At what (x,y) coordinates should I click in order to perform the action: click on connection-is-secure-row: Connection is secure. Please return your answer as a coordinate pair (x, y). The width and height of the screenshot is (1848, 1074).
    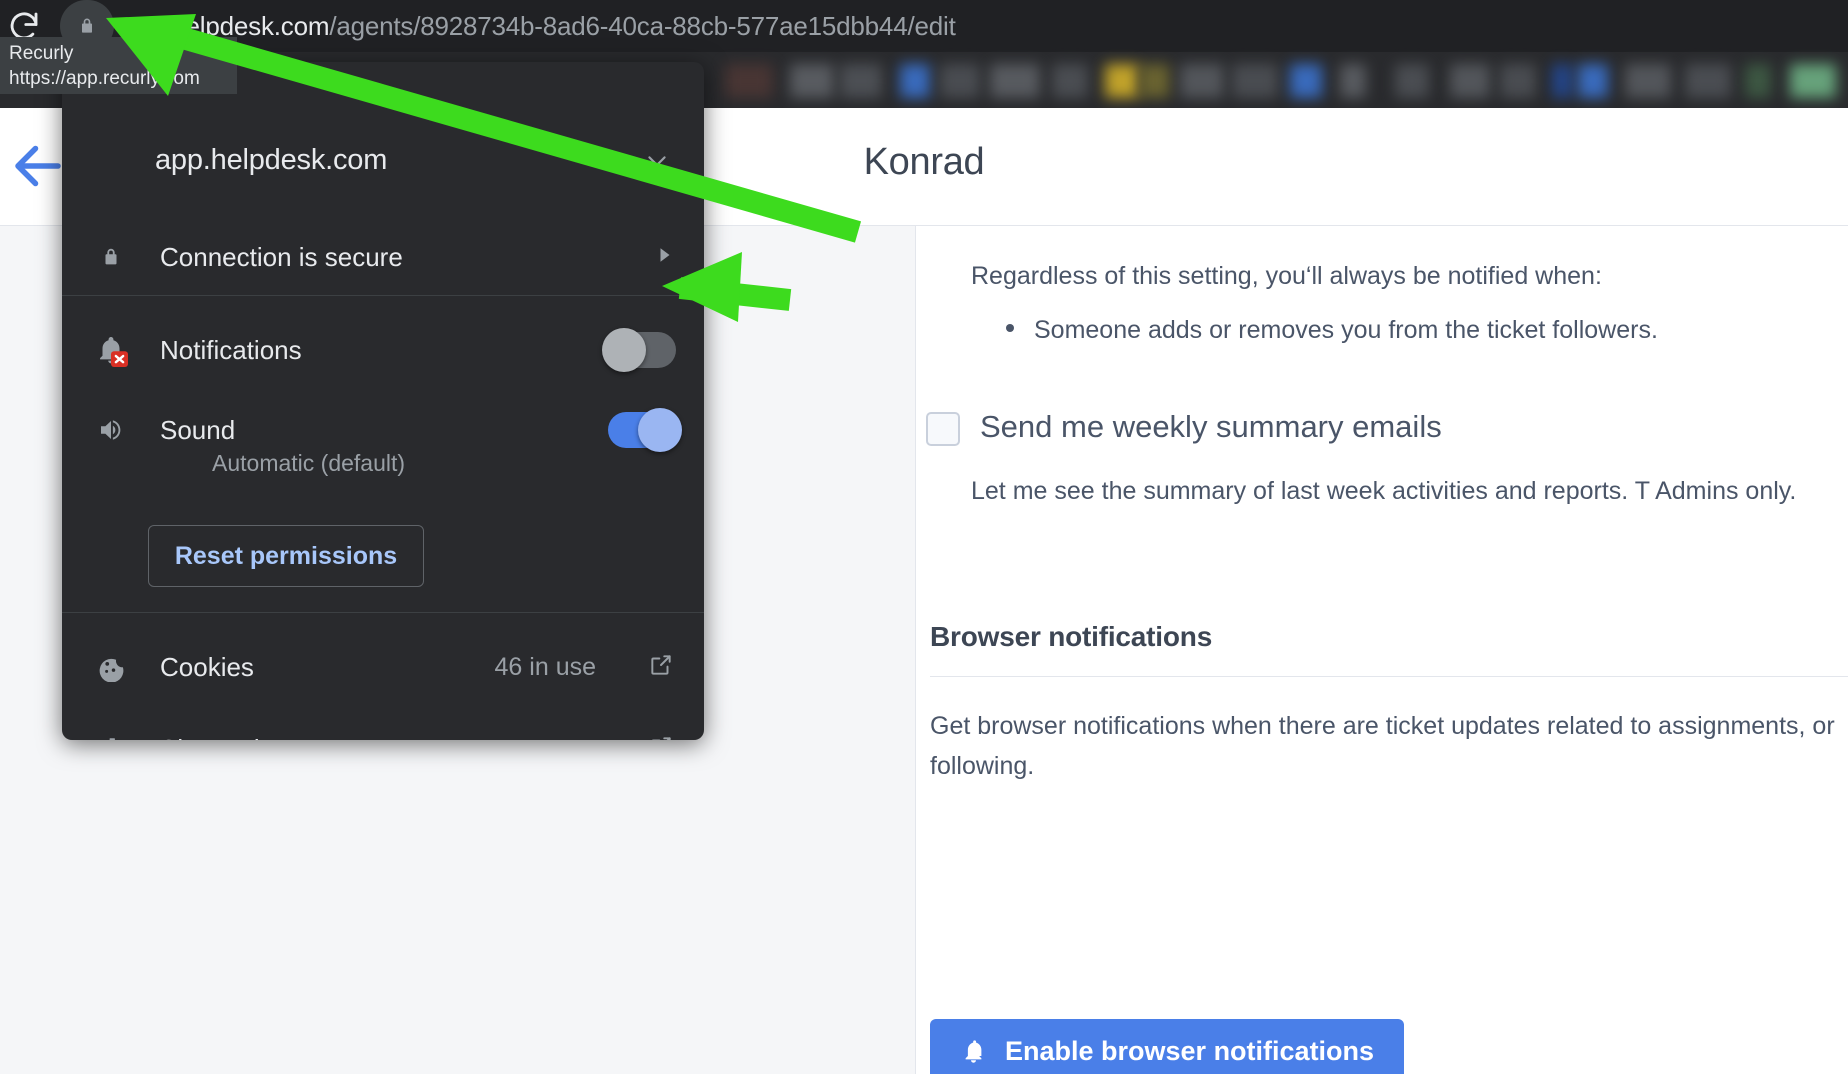
    Looking at the image, I should click on (383, 257).